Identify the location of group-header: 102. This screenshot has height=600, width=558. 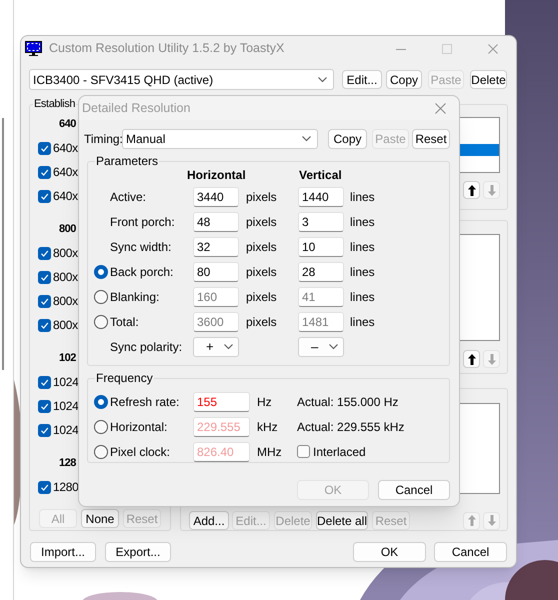
(67, 358).